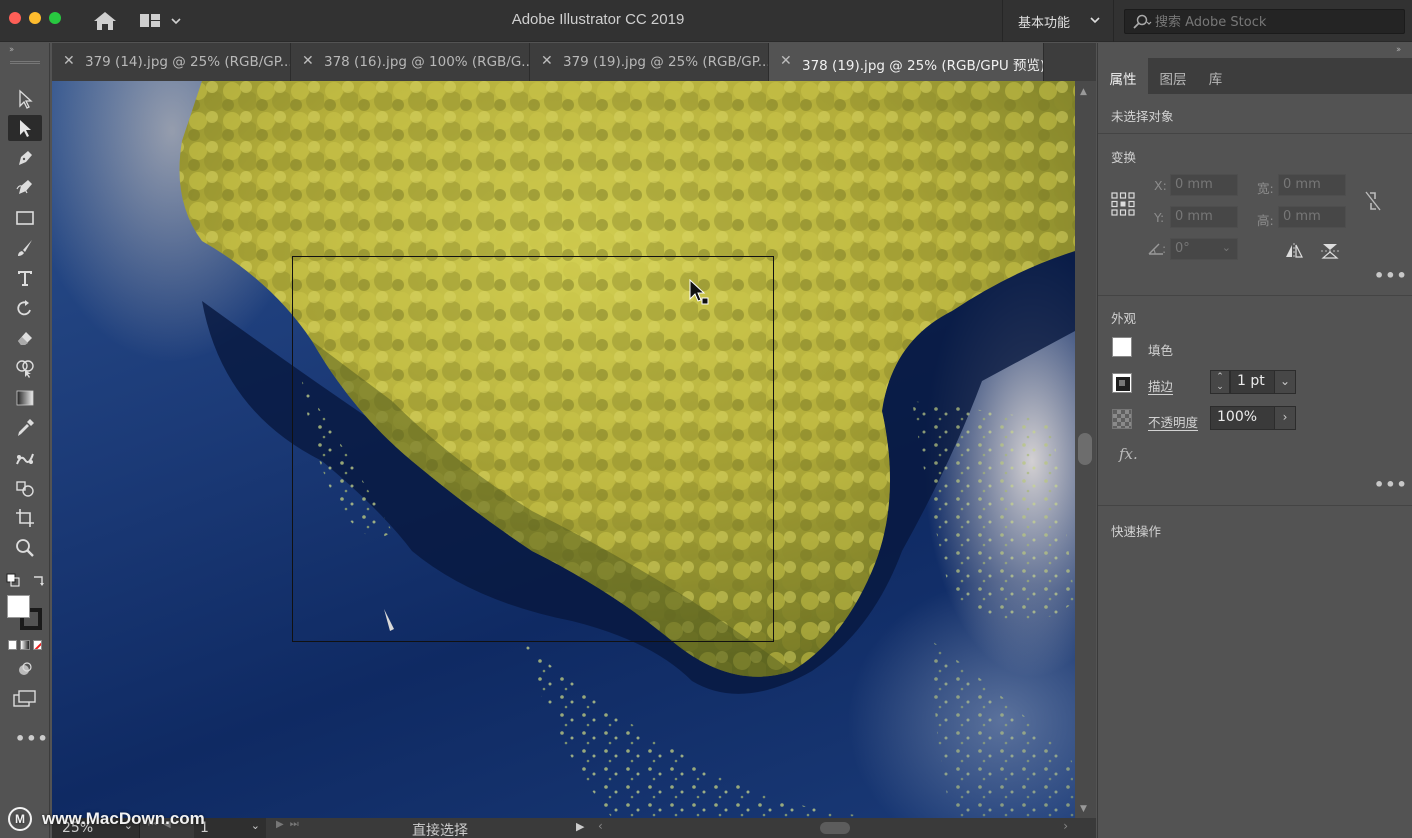 The image size is (1412, 838). Describe the element at coordinates (1173, 76) in the screenshot. I see `tab-layers: 图层` at that location.